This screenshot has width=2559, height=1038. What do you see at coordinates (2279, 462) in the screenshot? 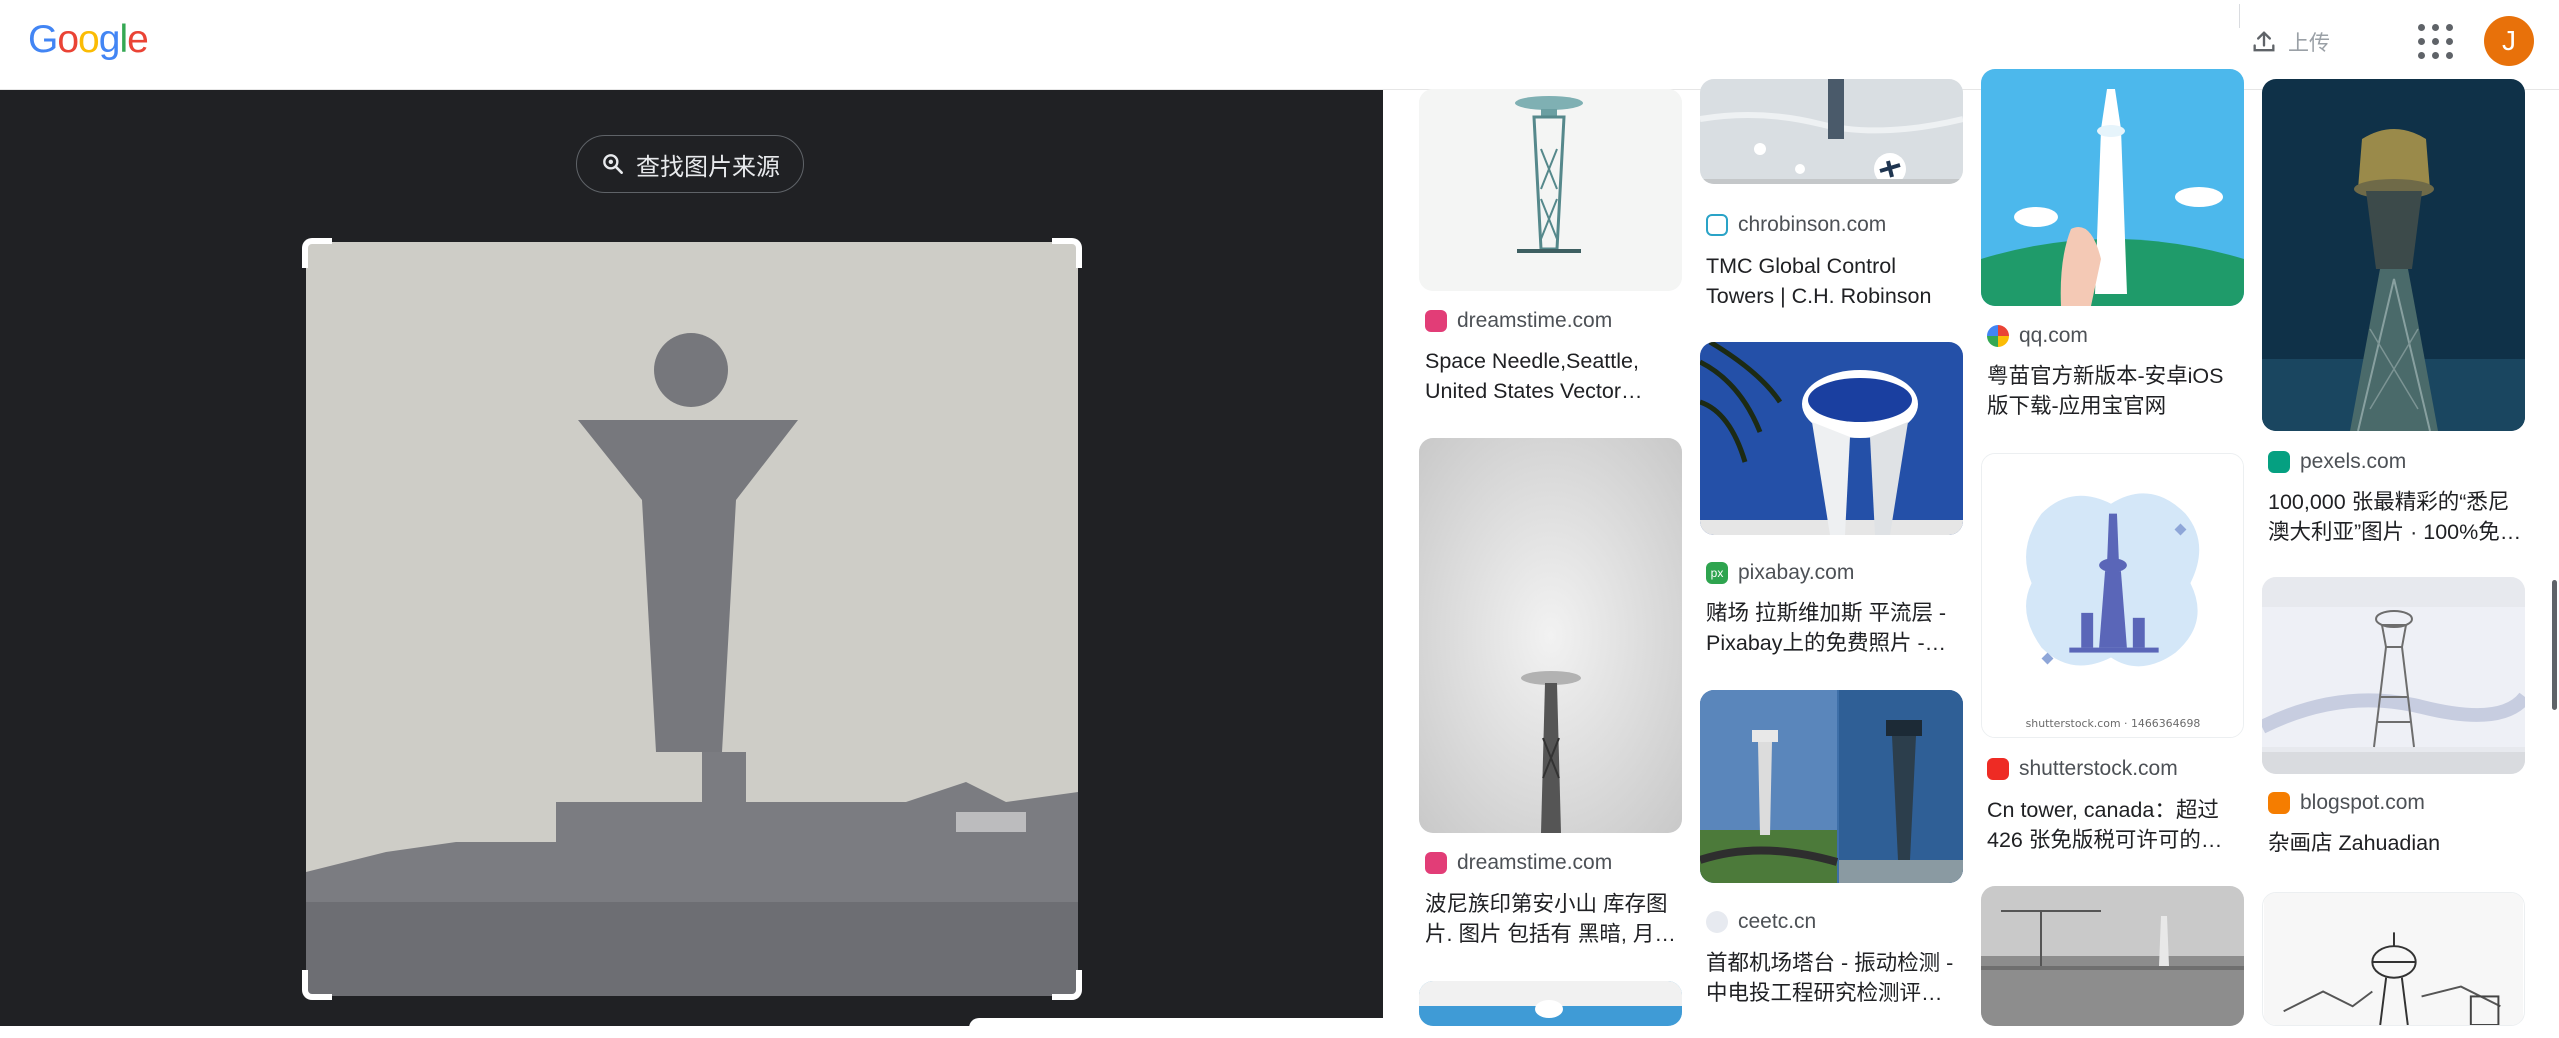
I see `pexels-favicon` at bounding box center [2279, 462].